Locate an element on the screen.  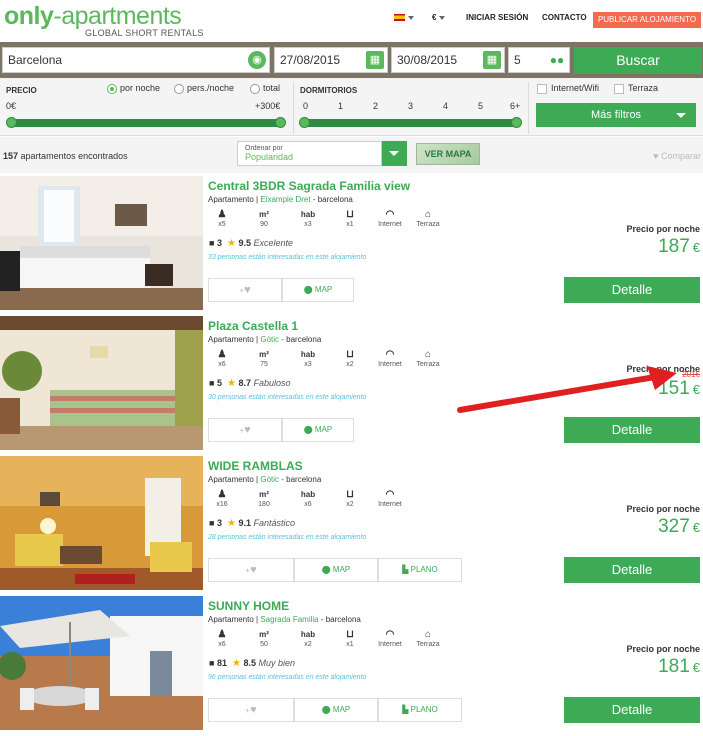
guests-input: 5 ●● is located at coordinates (539, 60).